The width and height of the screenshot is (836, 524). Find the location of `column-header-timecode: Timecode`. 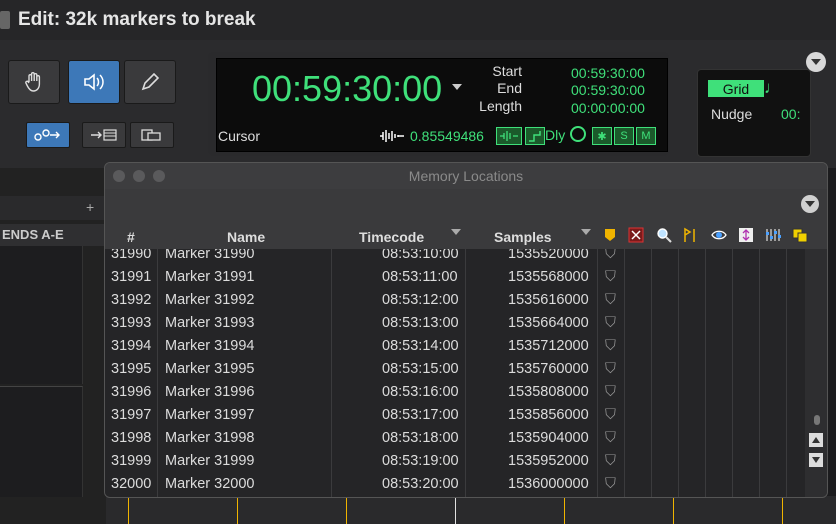

column-header-timecode: Timecode is located at coordinates (391, 237).